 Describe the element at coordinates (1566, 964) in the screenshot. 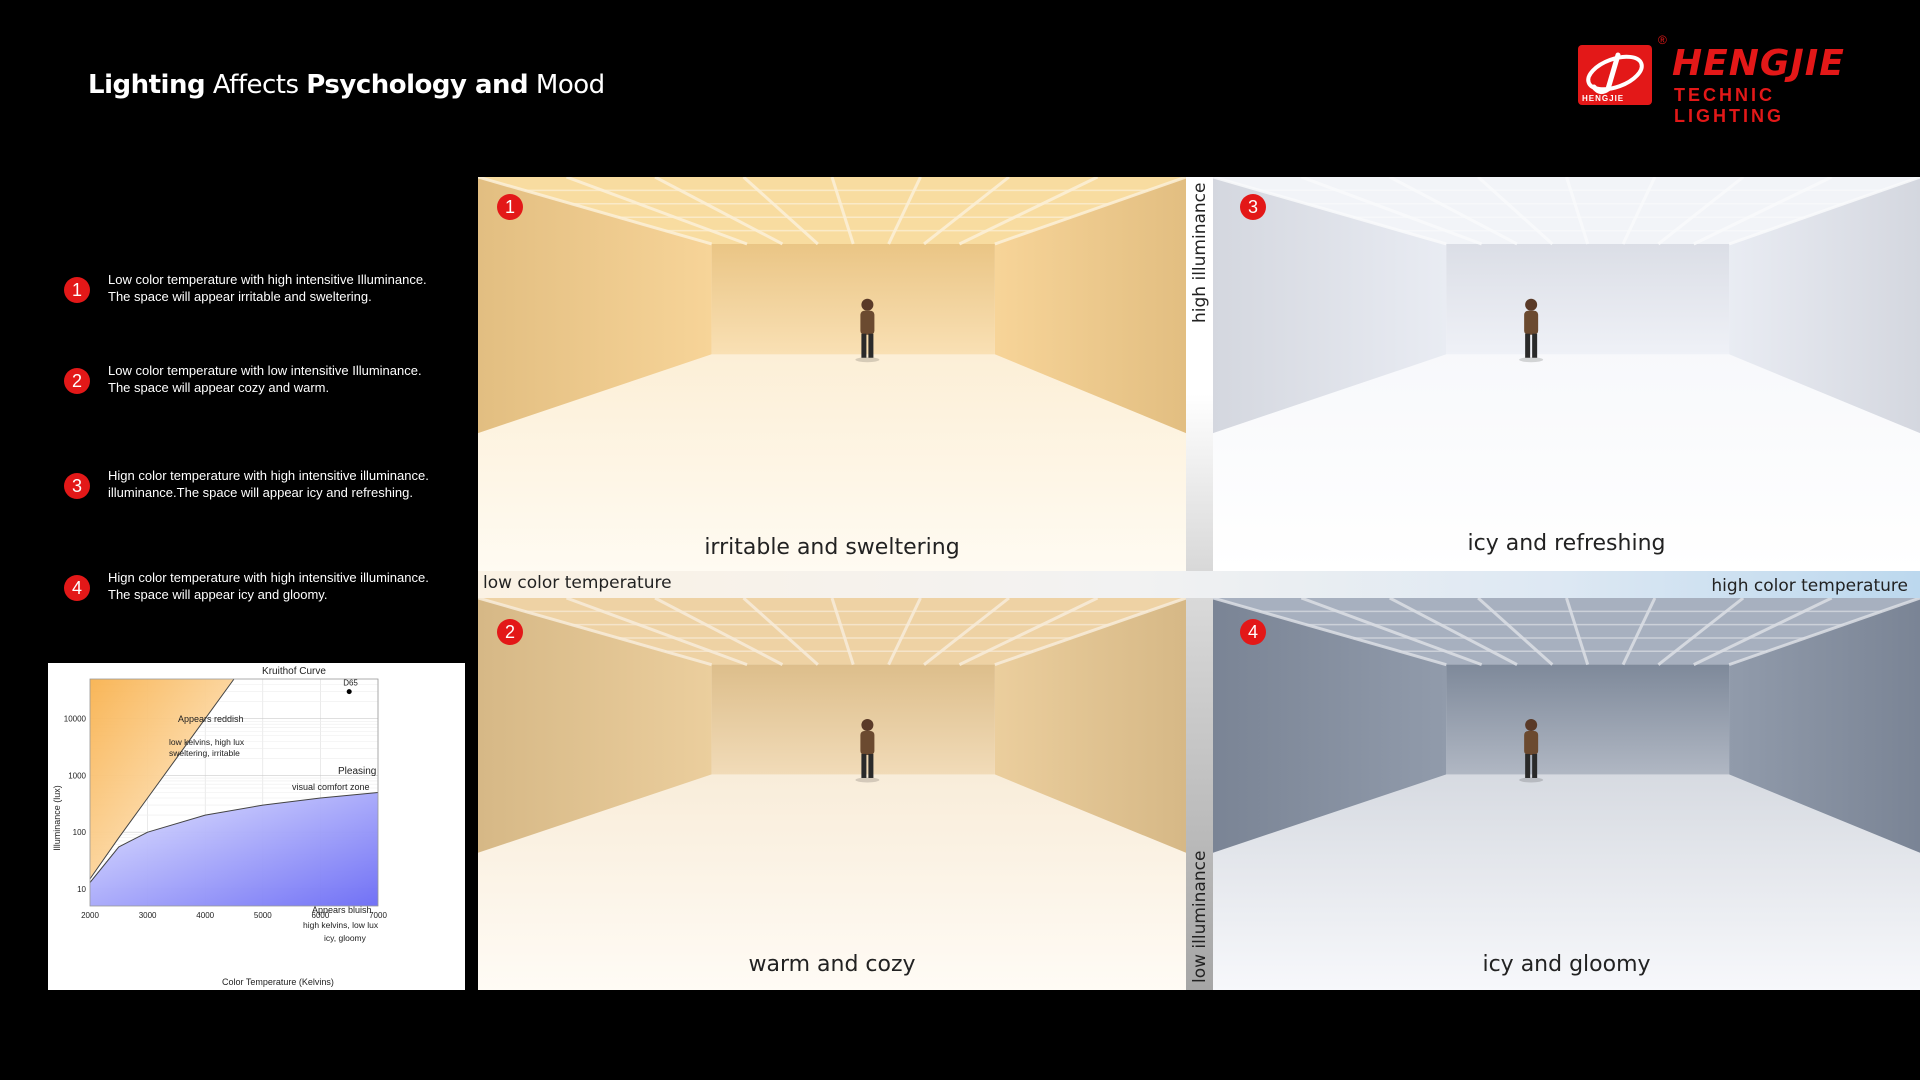

I see `panel-caption: icy and gloomy` at that location.